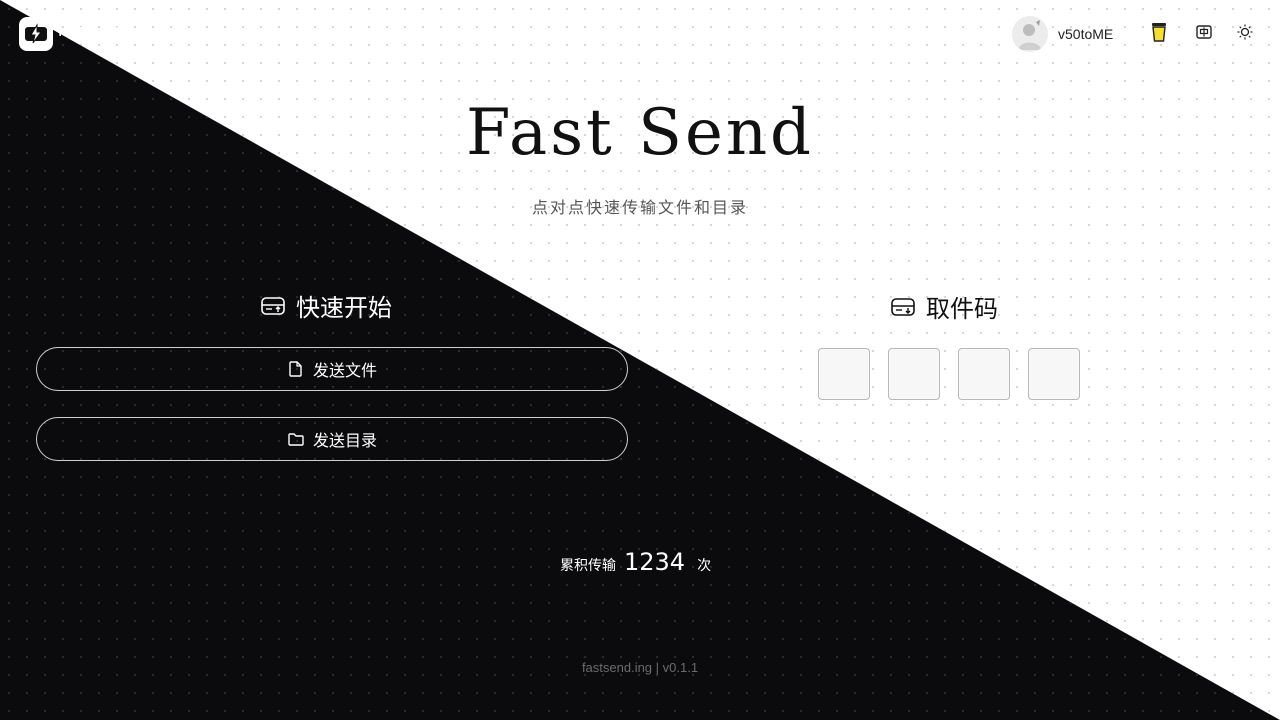 The width and height of the screenshot is (1280, 720). Describe the element at coordinates (296, 439) in the screenshot. I see `folder-icon` at that location.